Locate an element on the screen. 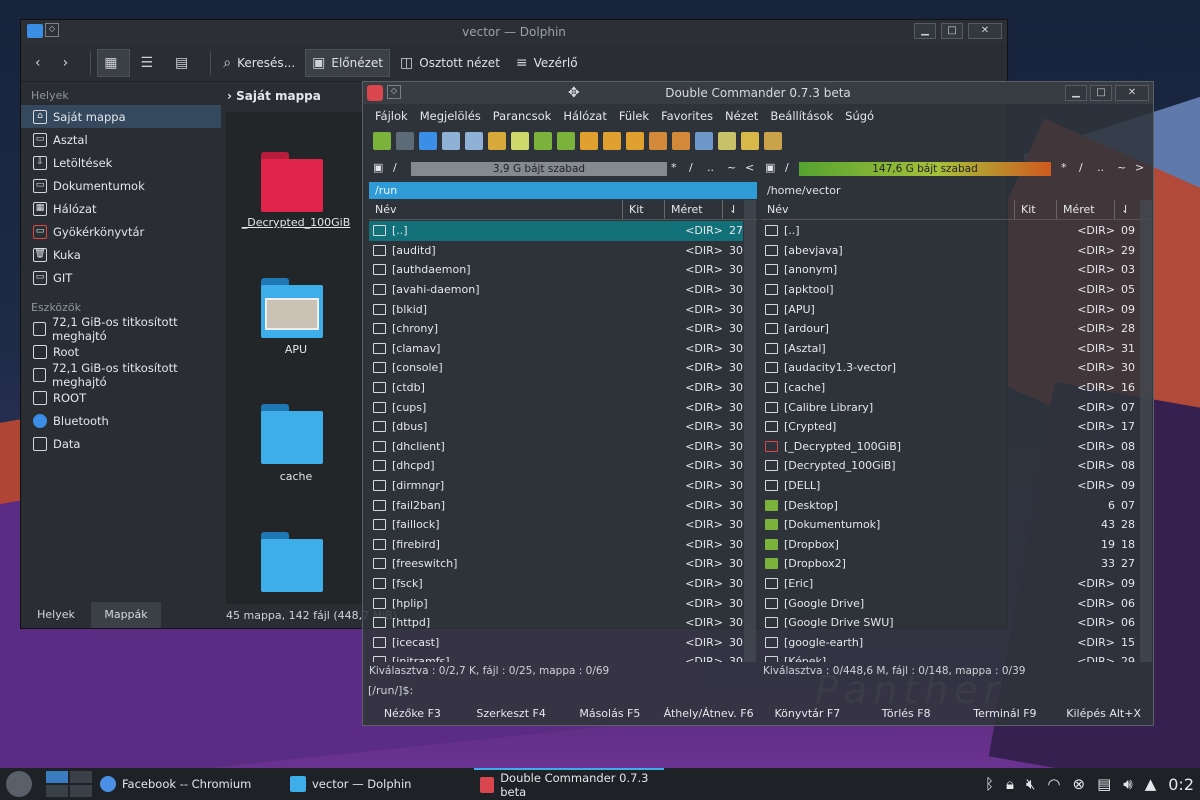 The image size is (1200, 800). back-button: ‹ is located at coordinates (41, 63).